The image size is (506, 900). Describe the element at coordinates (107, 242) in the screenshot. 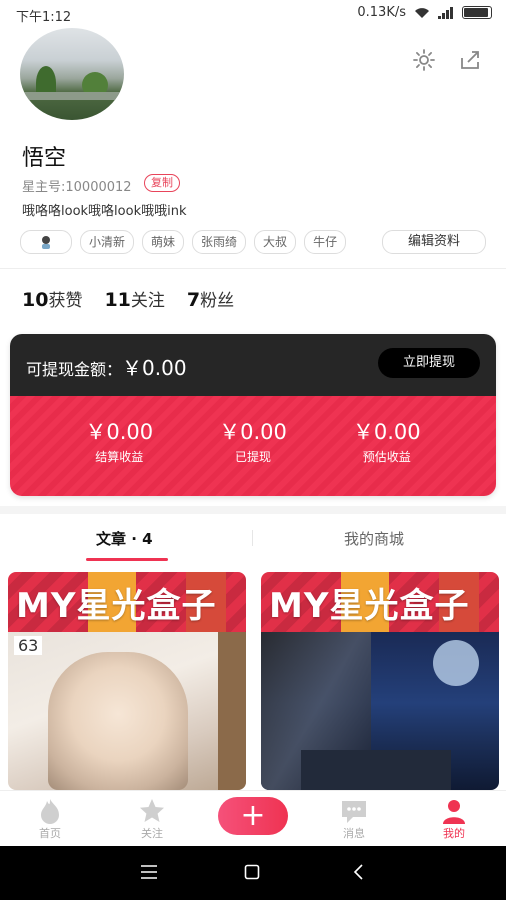

I see `tag-item: 小清新` at that location.